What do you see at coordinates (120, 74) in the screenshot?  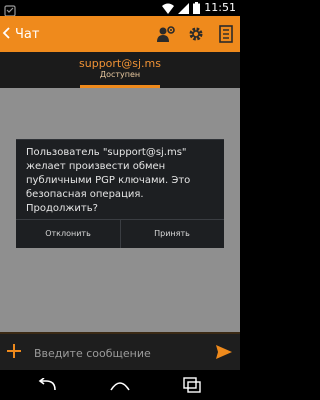 I see `contact-status: Доступен` at bounding box center [120, 74].